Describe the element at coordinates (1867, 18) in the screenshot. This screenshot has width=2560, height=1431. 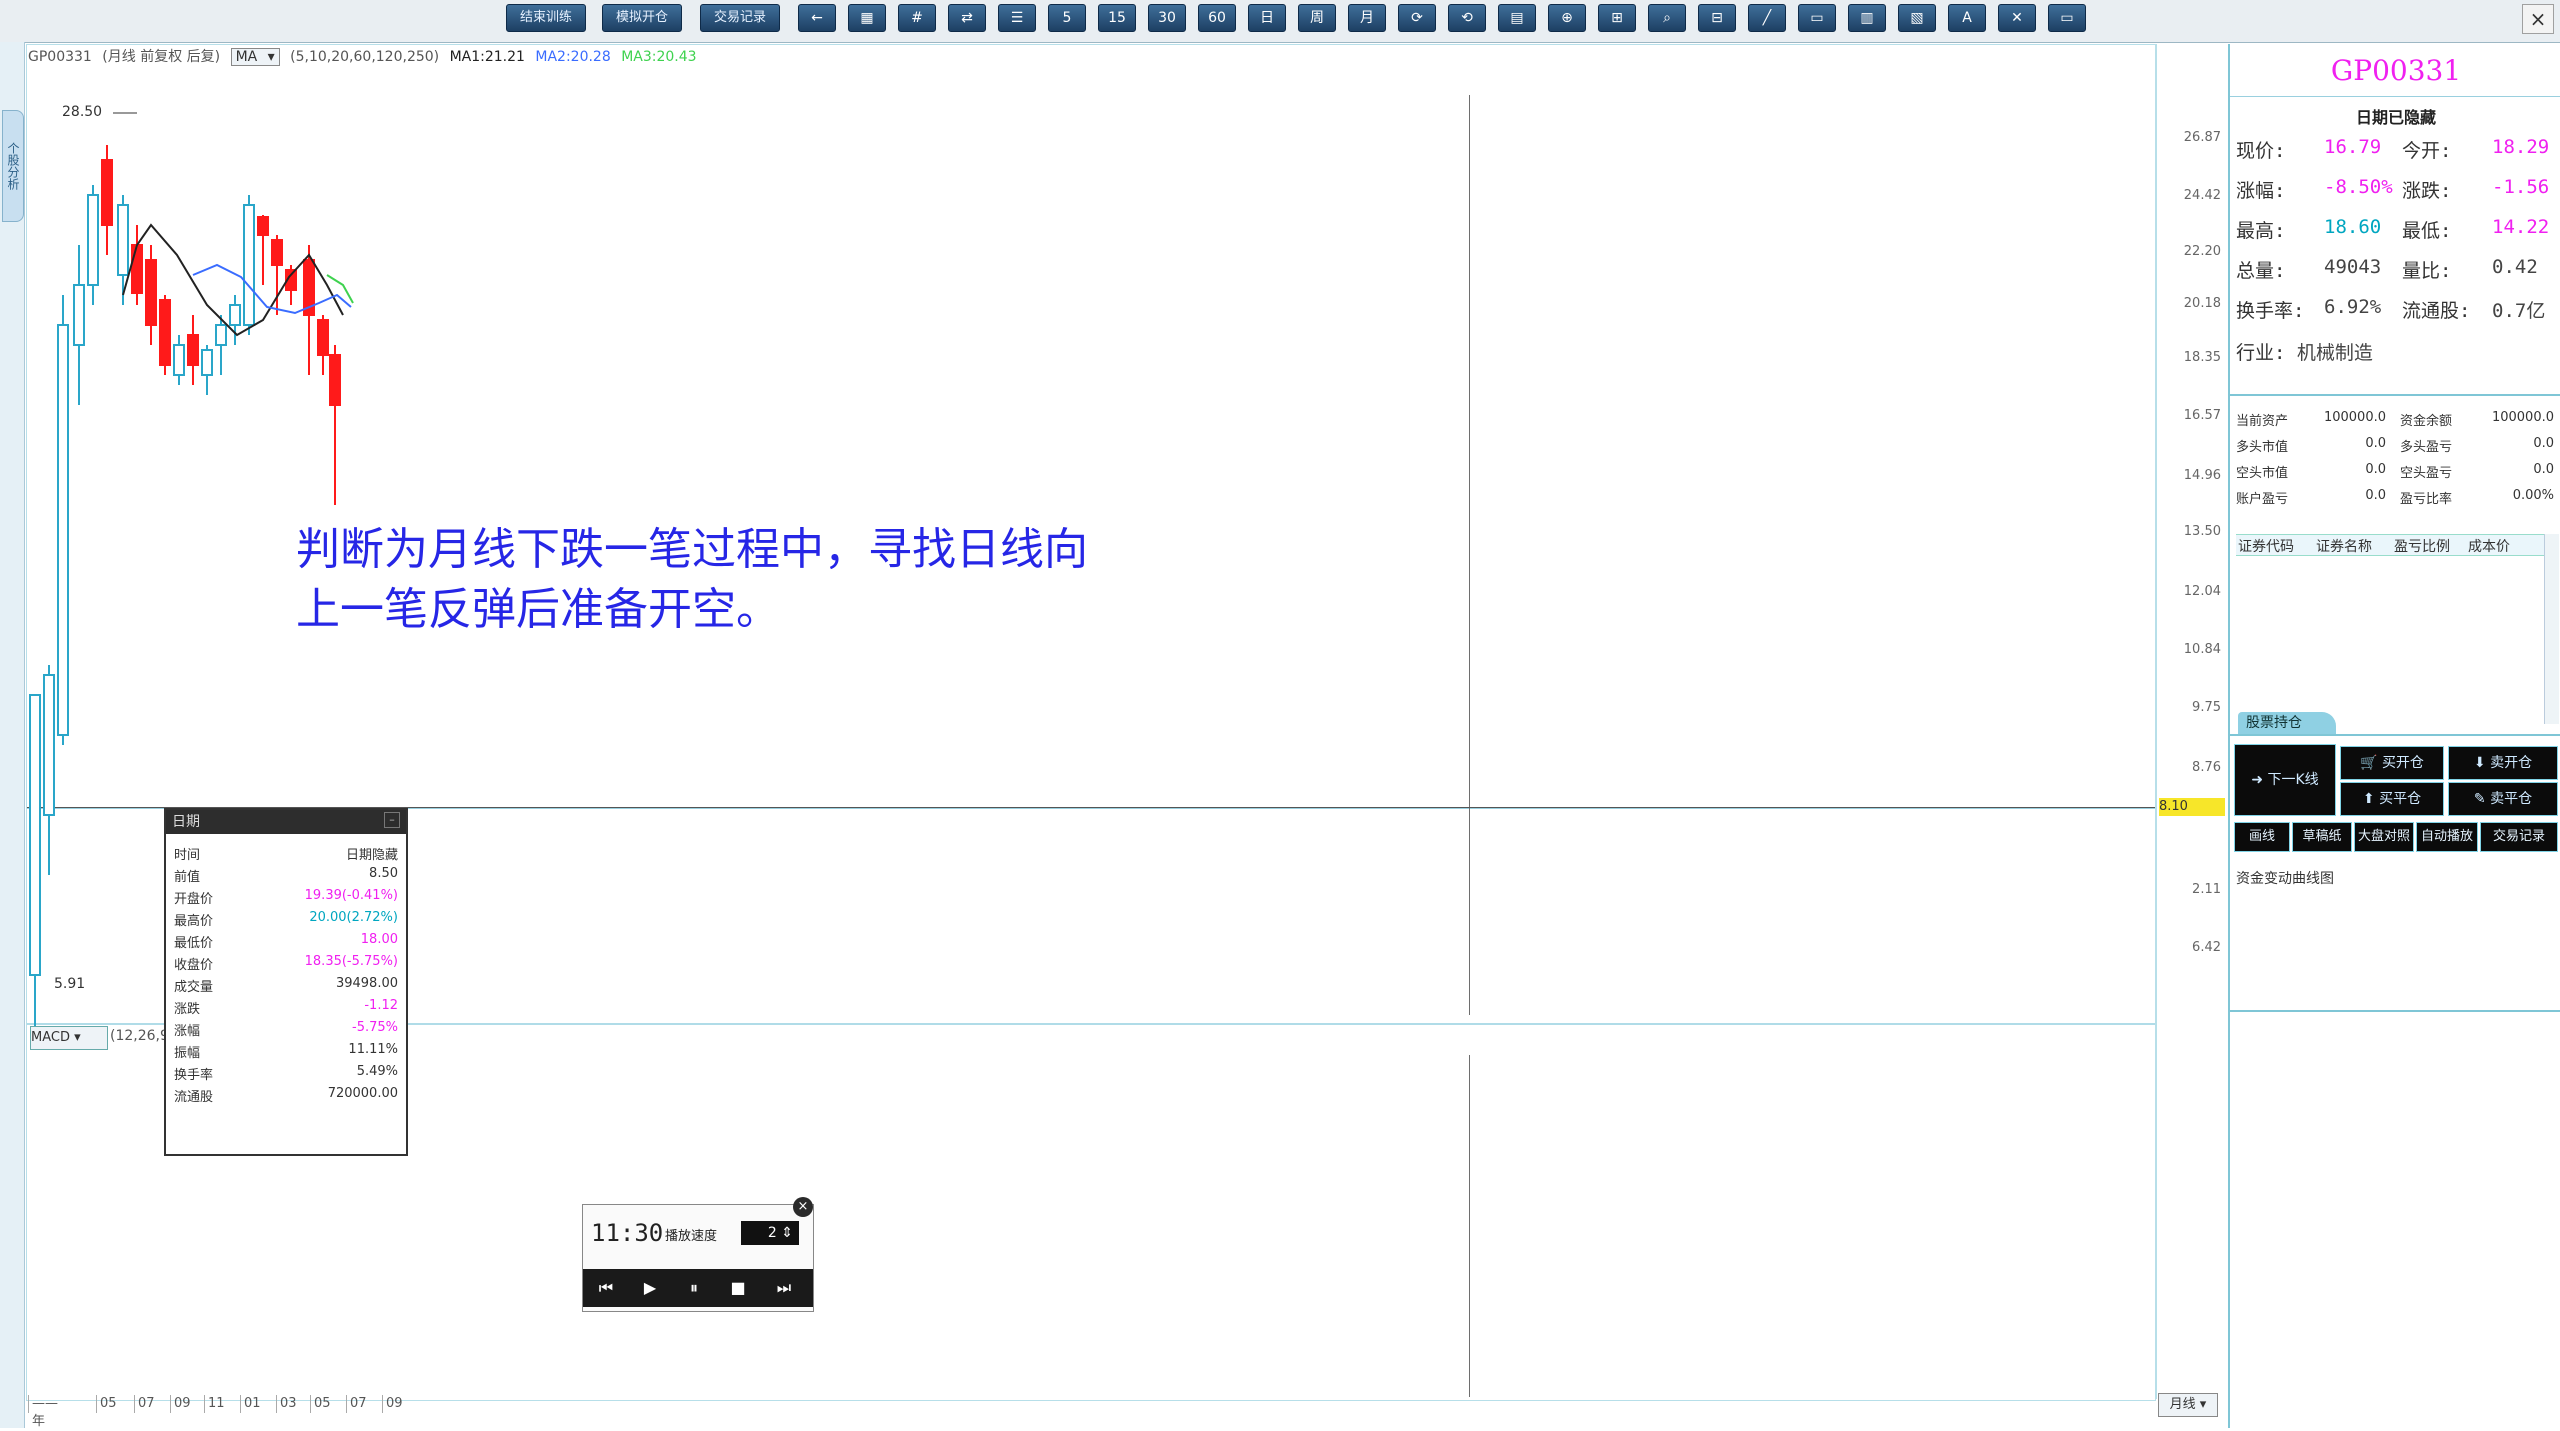
I see `bars-icon: ▥` at that location.